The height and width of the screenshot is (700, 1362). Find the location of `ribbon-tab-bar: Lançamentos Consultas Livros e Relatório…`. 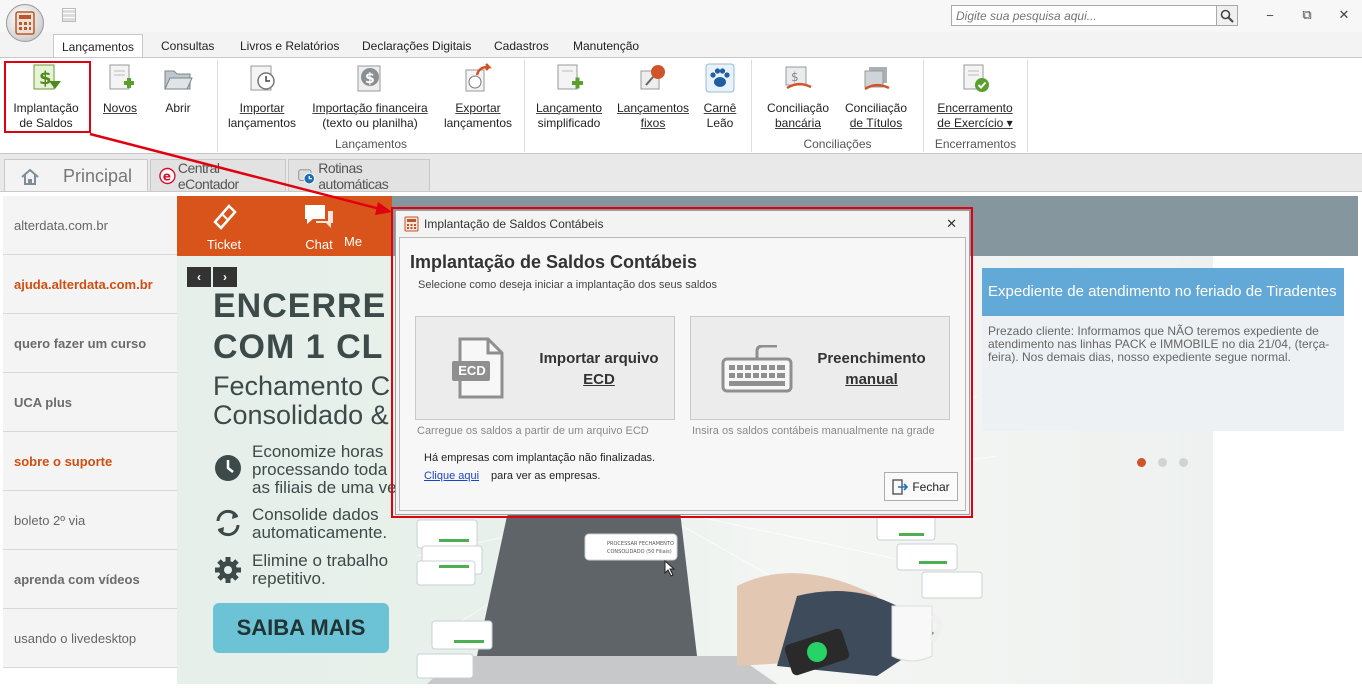

ribbon-tab-bar: Lançamentos Consultas Livros e Relatório… is located at coordinates (681, 45).